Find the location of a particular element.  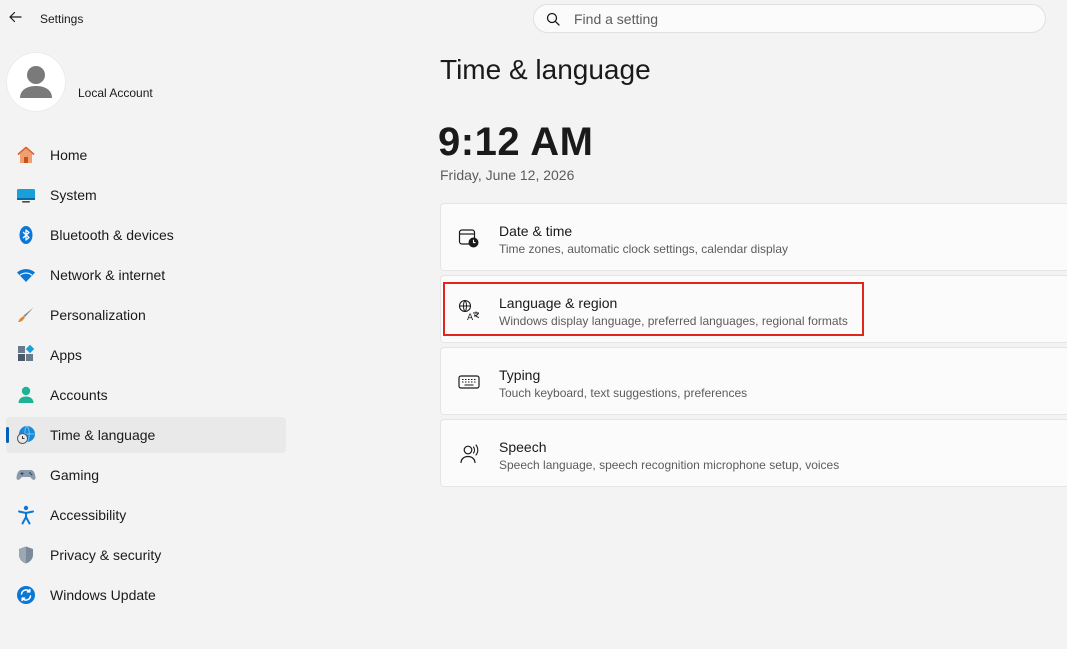

sidebar-item-accounts: Accounts is located at coordinates (146, 395).